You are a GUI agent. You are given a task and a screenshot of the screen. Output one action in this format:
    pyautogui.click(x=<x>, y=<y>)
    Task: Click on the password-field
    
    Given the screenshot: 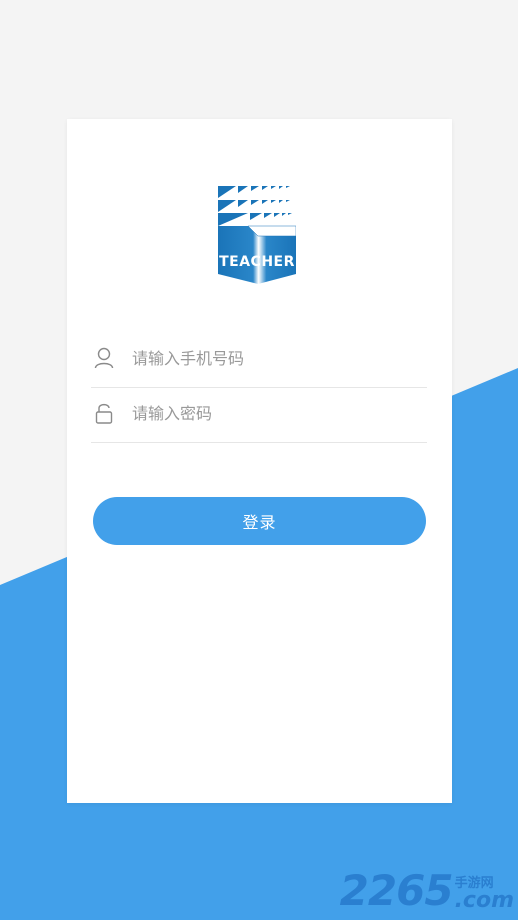 What is the action you would take?
    pyautogui.click(x=259, y=413)
    